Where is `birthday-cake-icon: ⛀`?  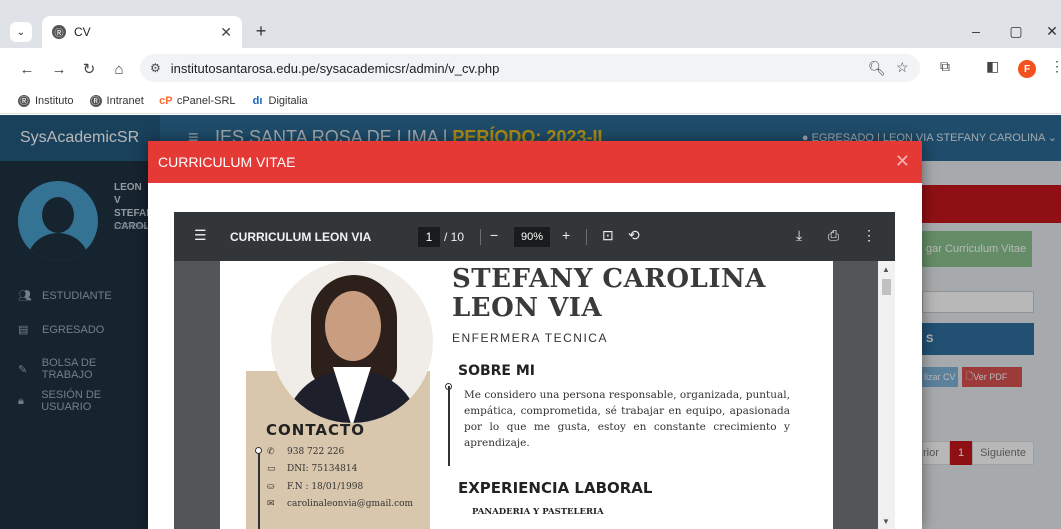
birthday-cake-icon: ⛀ is located at coordinates (271, 487).